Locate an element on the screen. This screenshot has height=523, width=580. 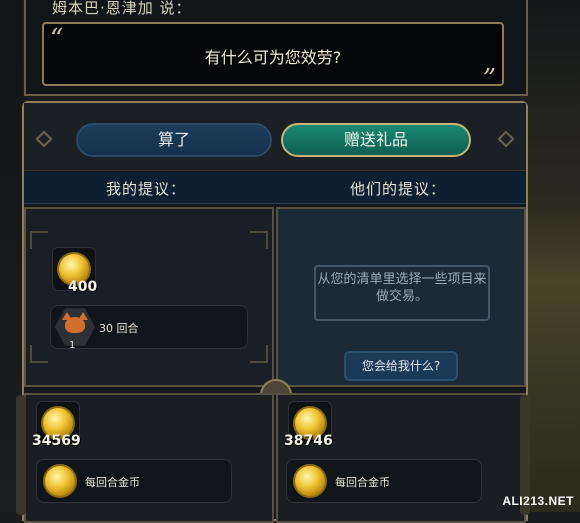
my-inventory-pane: 34569 每回合金币 is located at coordinates (149, 458).